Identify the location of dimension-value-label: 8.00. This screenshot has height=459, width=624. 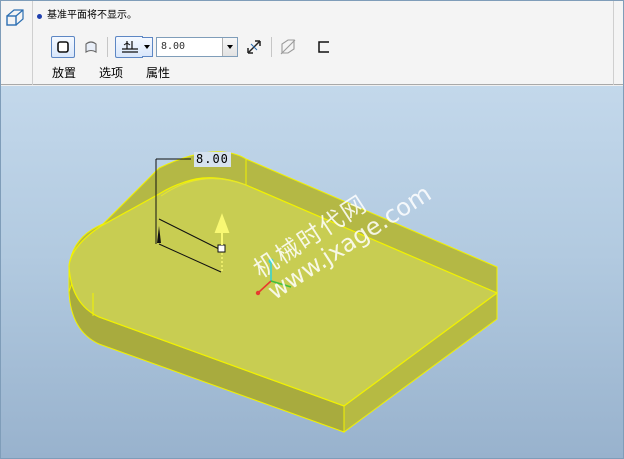
(212, 159).